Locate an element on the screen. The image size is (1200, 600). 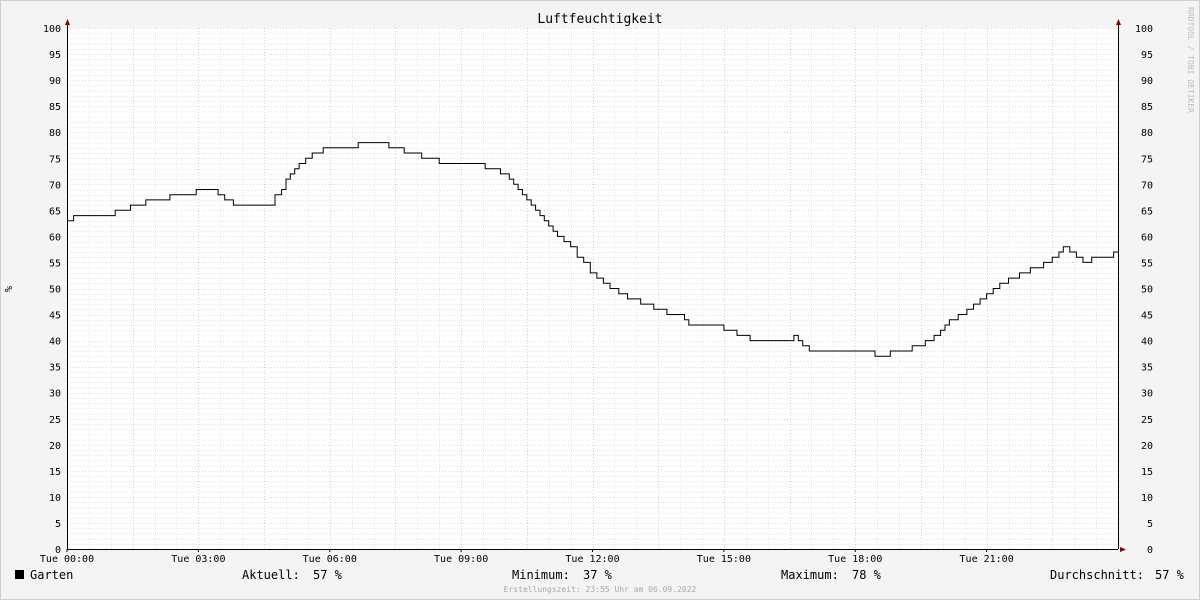
y-tick-label-right: 85 is located at coordinates (1147, 107).